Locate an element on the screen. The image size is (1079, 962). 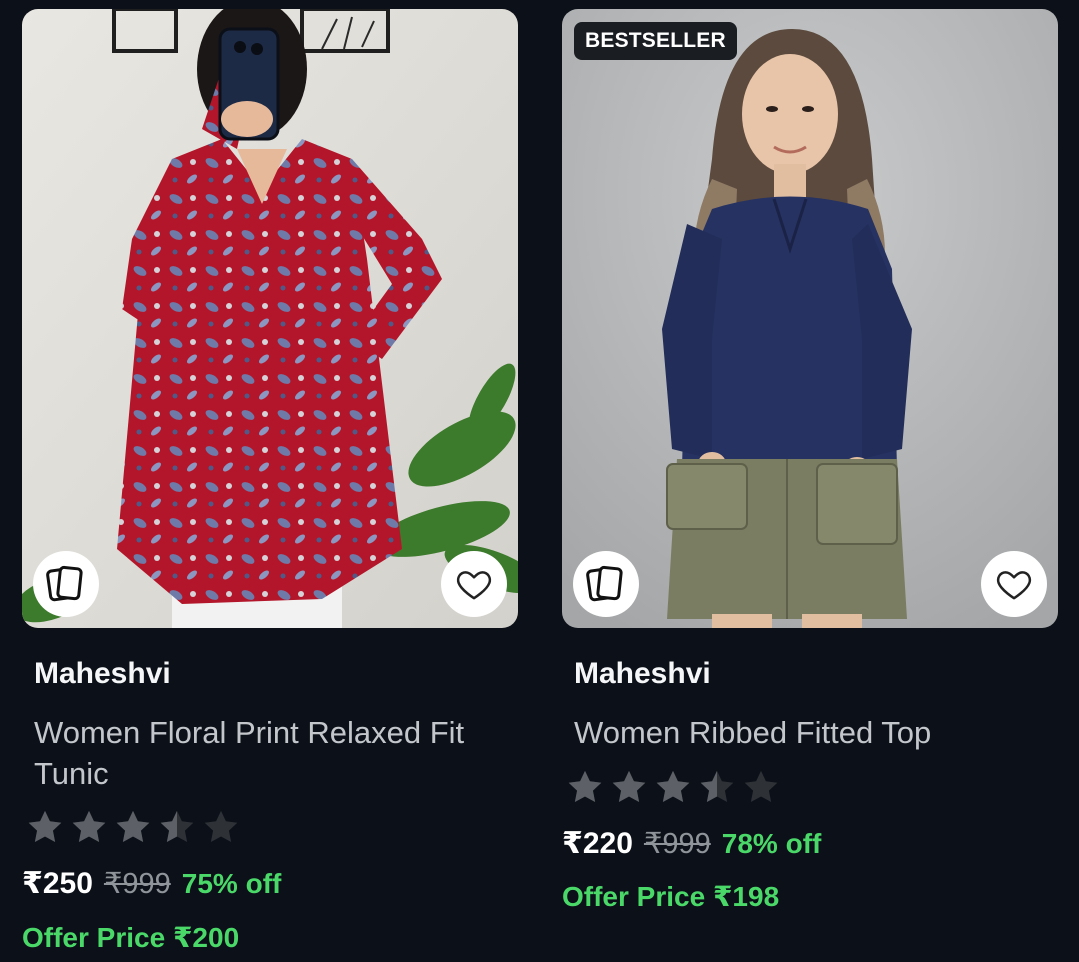
product-title: Women Ribbed Fitted Top is located at coordinates (816, 732).